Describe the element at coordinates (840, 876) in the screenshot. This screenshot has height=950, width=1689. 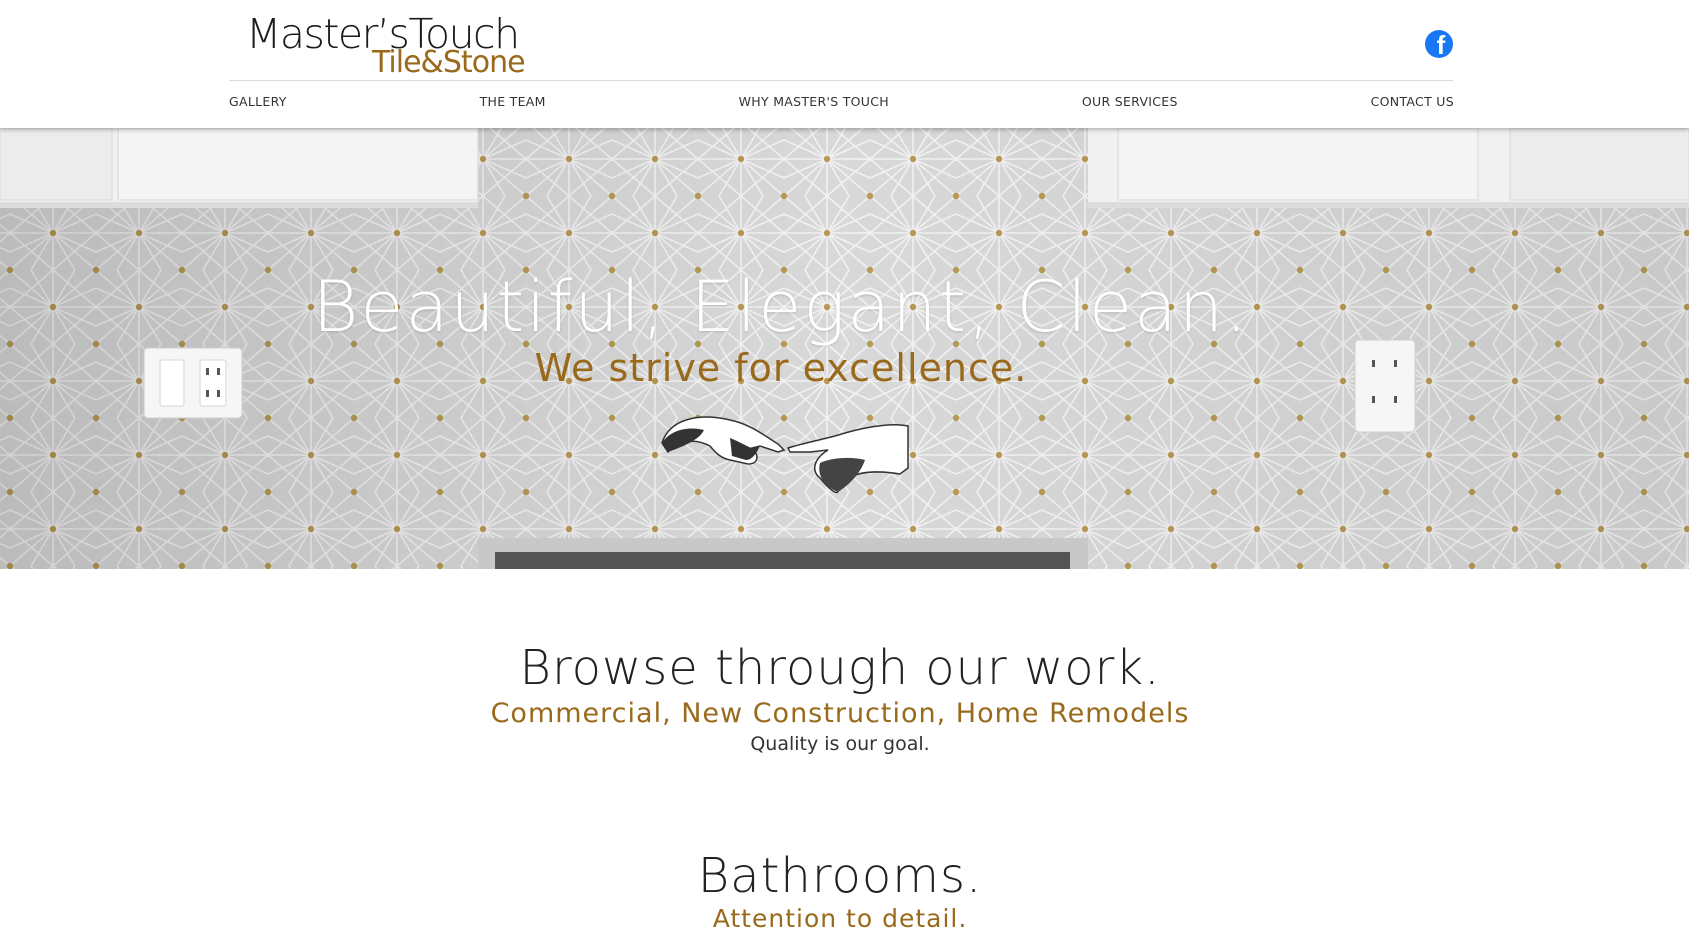
I see `bathrooms-heading: Bathrooms.` at that location.